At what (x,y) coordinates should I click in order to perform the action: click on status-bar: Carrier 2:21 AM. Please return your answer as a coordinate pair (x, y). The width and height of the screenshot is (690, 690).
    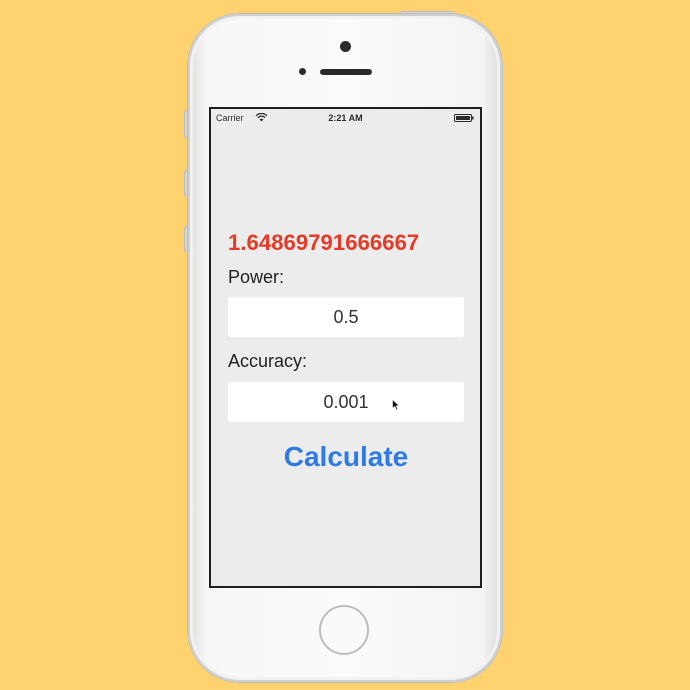
    Looking at the image, I should click on (345, 118).